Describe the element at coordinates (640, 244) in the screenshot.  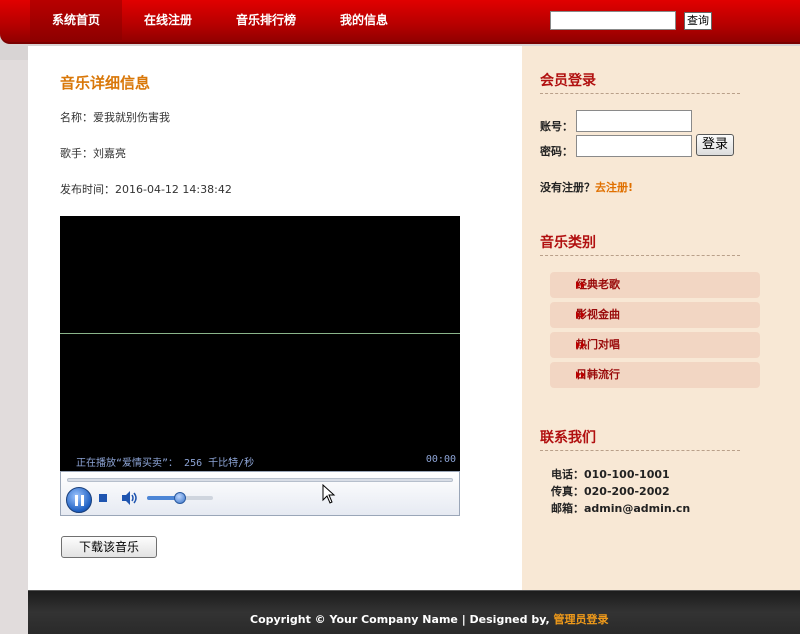
I see `category-section-title: 音乐类别` at that location.